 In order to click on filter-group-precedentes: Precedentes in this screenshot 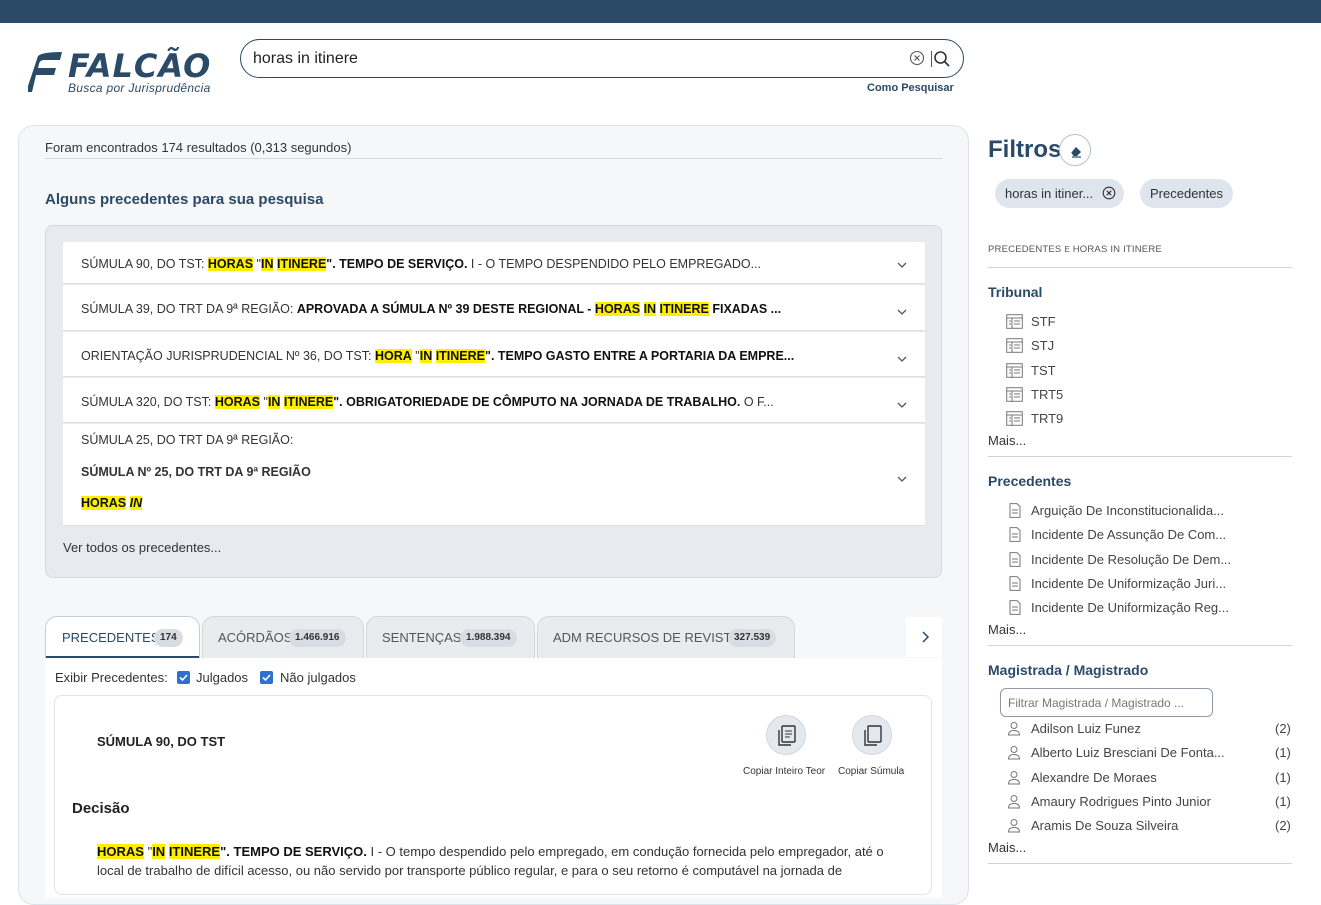, I will do `click(1030, 481)`.